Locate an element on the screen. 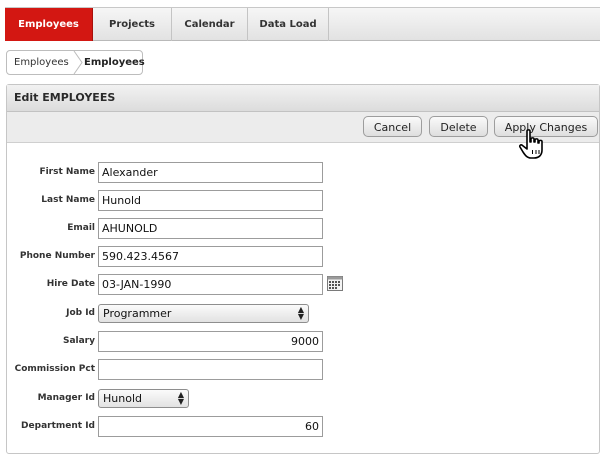 Image resolution: width=600 pixels, height=454 pixels. breadcrumb-separator-icon is located at coordinates (78, 62).